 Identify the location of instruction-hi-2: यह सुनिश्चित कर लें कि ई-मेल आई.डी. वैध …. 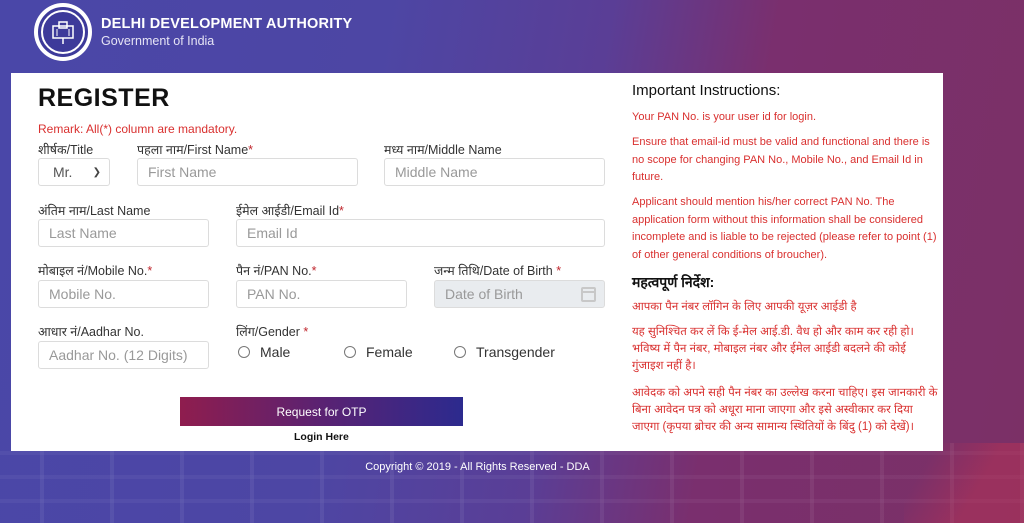
(773, 349).